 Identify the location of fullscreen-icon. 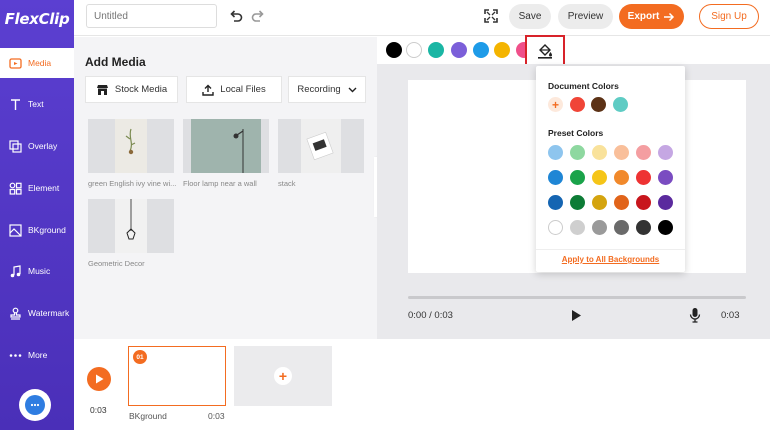
(491, 16).